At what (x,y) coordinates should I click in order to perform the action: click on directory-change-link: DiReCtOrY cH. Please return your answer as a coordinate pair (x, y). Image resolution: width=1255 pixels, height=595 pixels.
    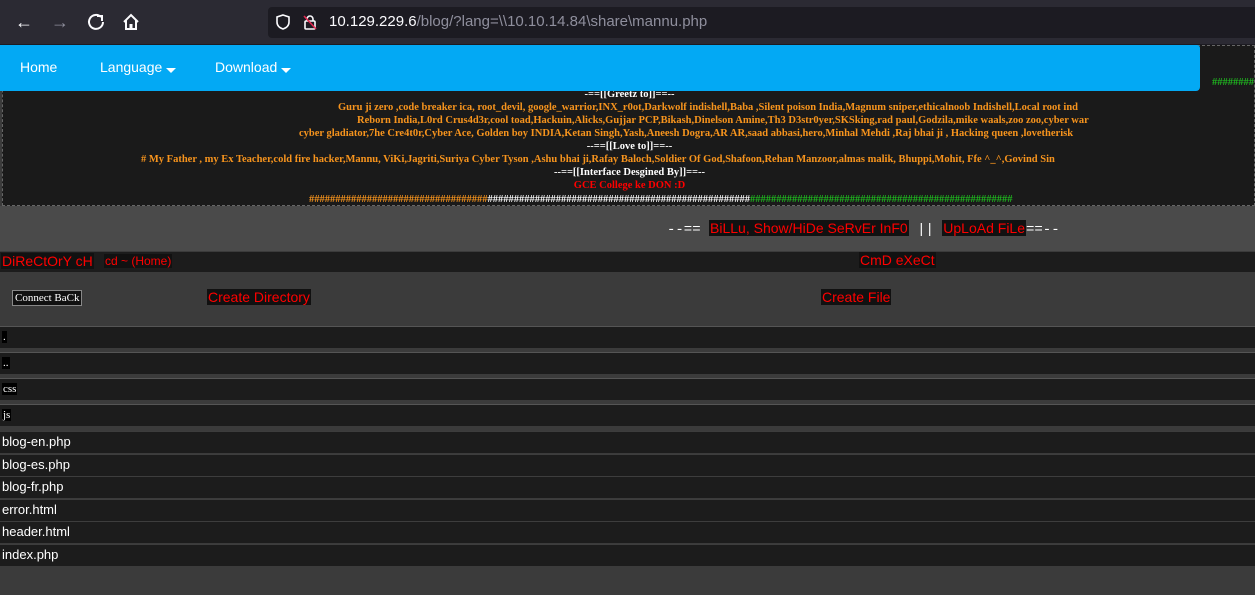
    Looking at the image, I should click on (47, 261).